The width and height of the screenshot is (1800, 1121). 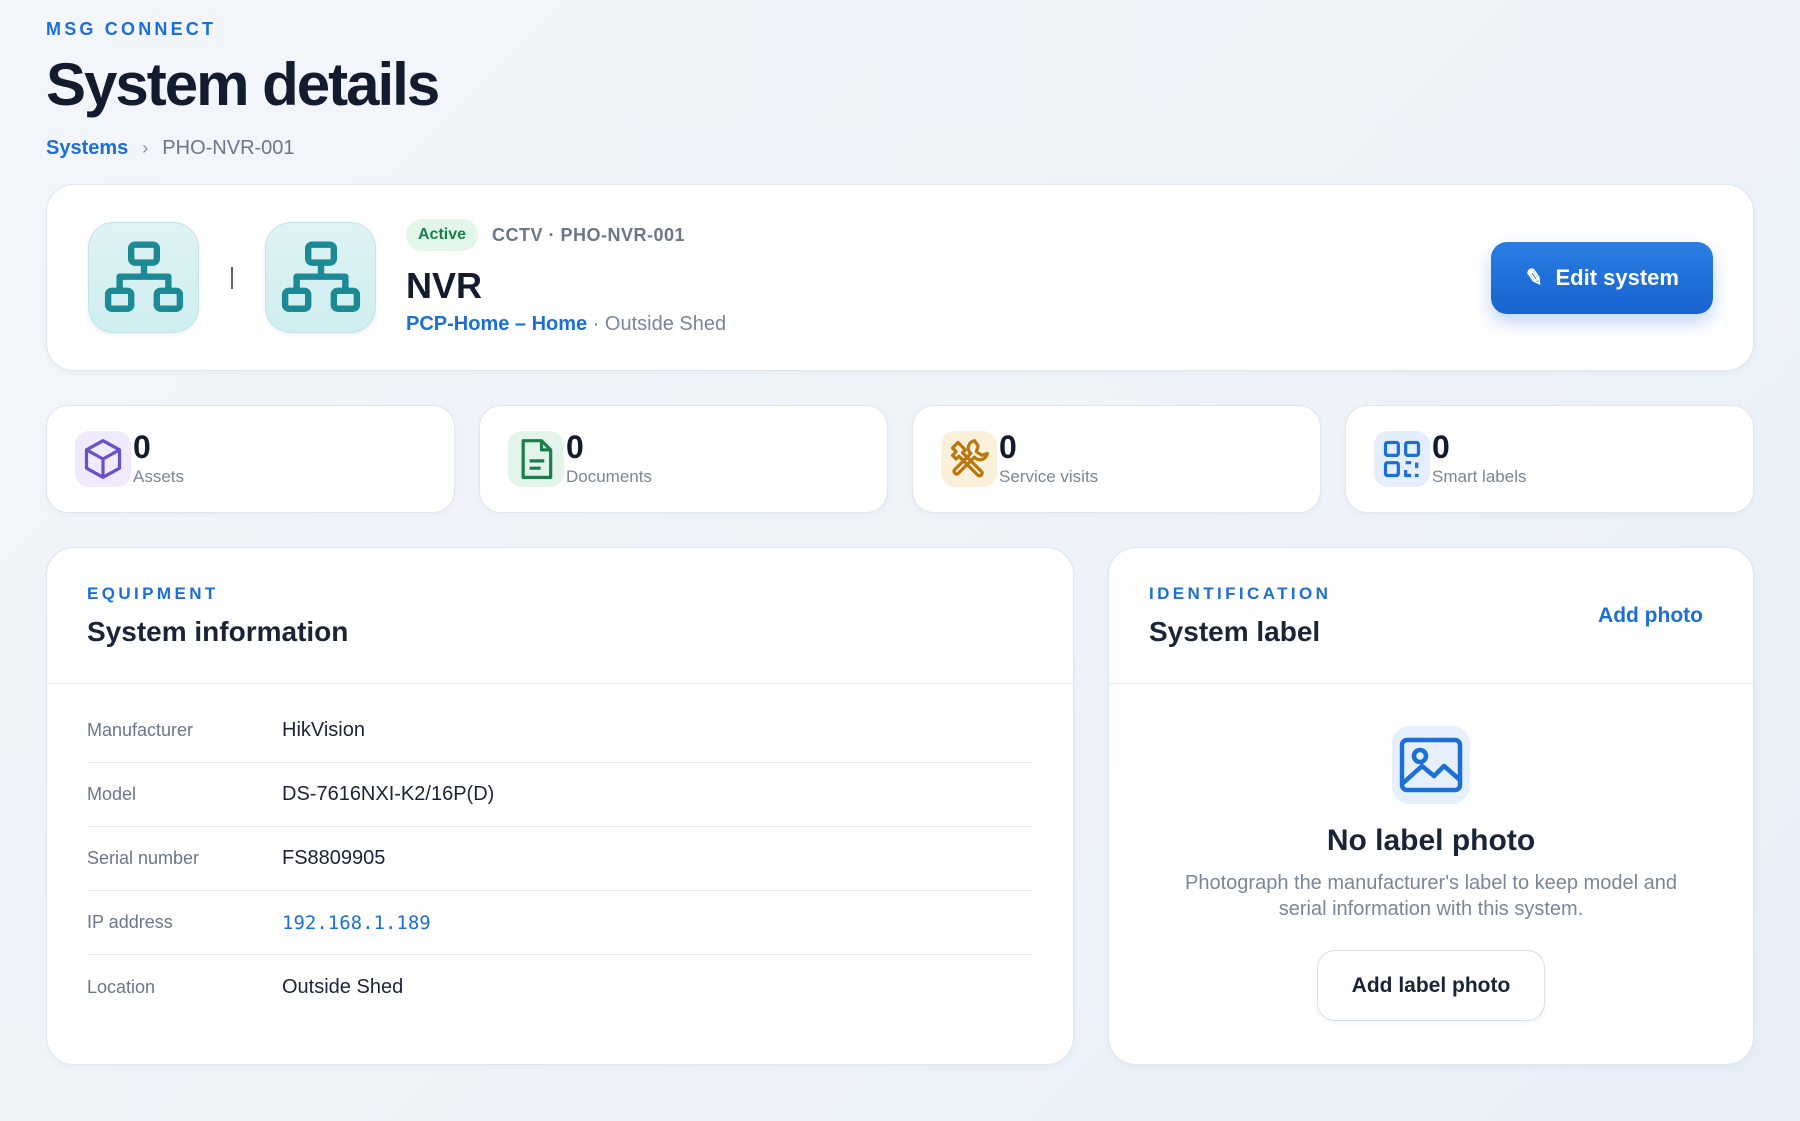 I want to click on add-label-photo-button: Add label photo, so click(x=1431, y=985).